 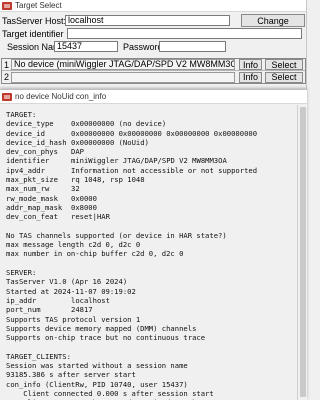 I want to click on target-select-titlebar: Target Select, so click(x=153, y=6).